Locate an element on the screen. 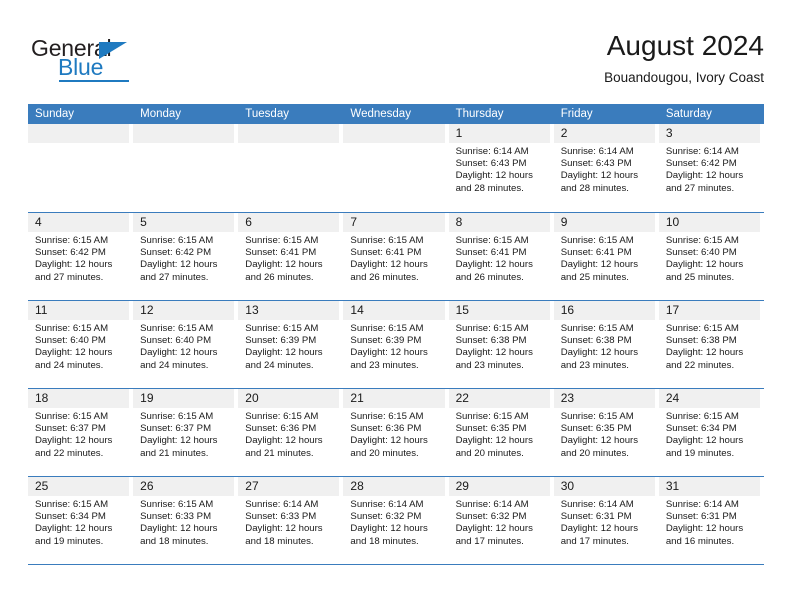  general-blue-logo: General Blue is located at coordinates (121, 63).